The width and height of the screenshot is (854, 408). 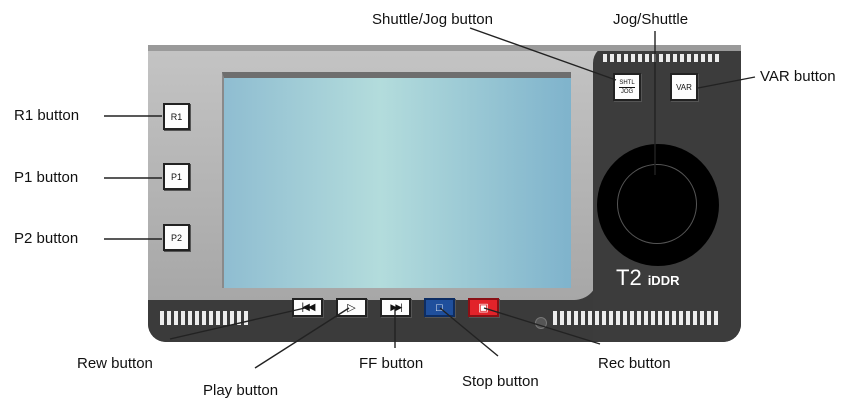 What do you see at coordinates (469, 332) in the screenshot?
I see `leader-line-stop` at bounding box center [469, 332].